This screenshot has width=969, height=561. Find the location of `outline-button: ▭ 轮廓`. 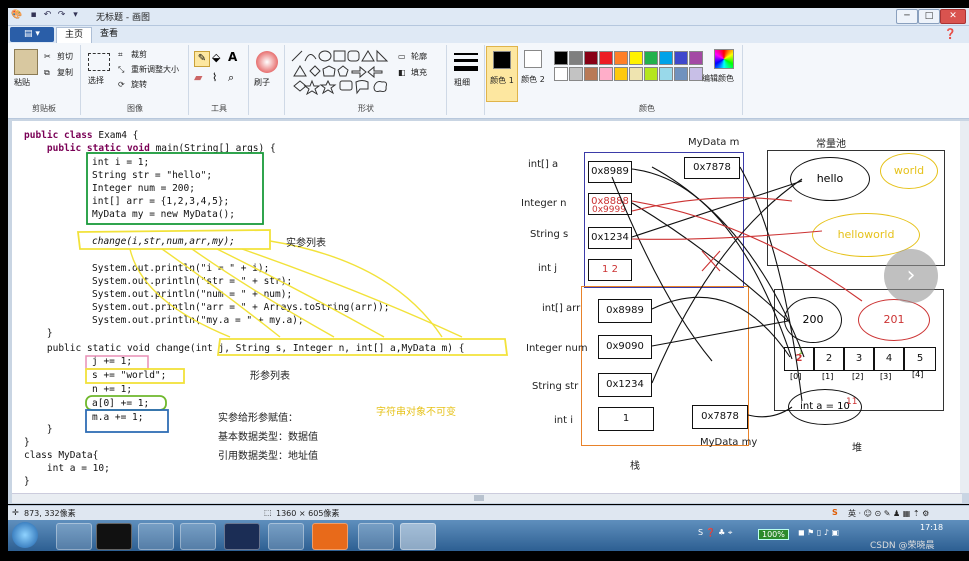

outline-button: ▭ 轮廓 is located at coordinates (412, 56).